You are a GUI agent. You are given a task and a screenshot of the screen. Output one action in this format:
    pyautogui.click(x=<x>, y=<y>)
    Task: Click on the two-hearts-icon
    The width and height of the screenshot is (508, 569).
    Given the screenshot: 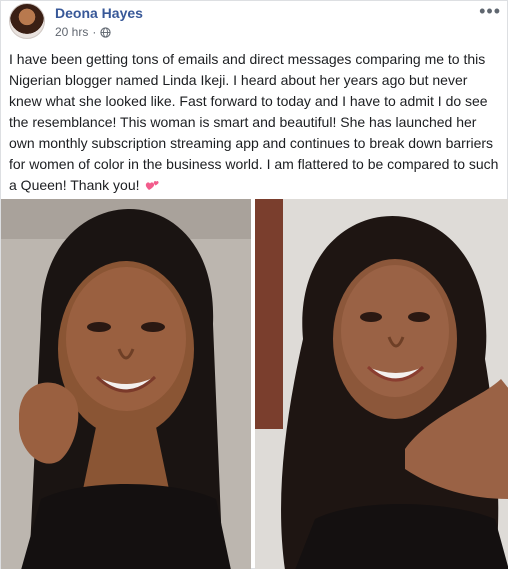 What is the action you would take?
    pyautogui.click(x=152, y=185)
    